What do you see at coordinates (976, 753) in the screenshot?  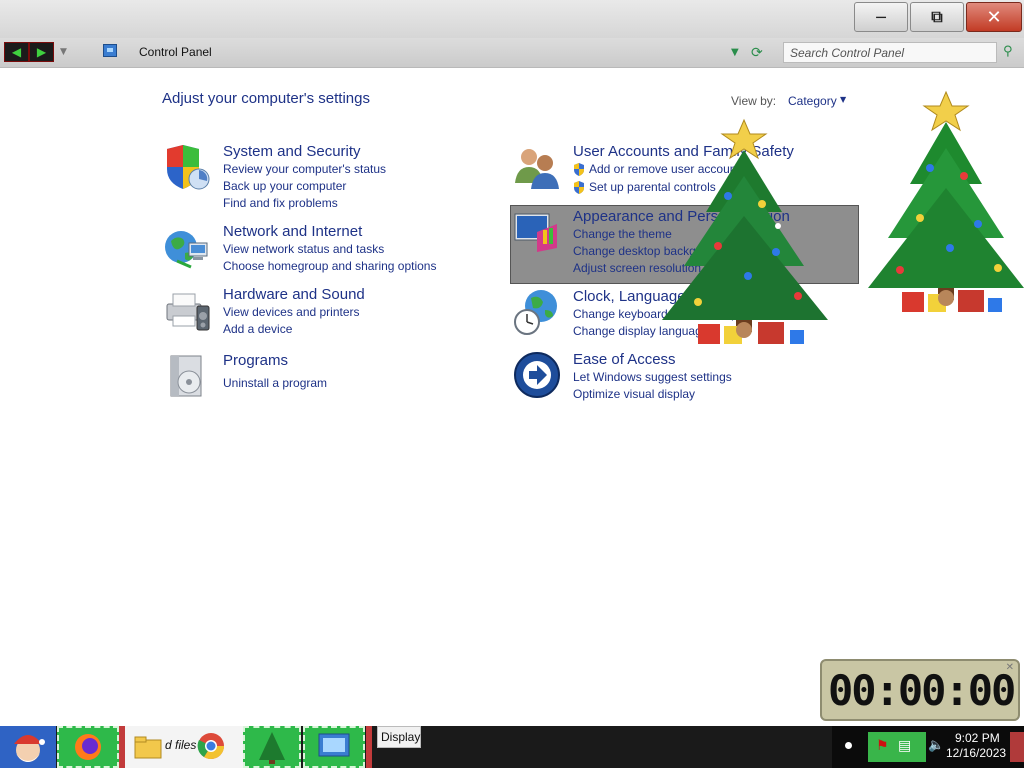 I see `clock-date: 12/16/2023` at bounding box center [976, 753].